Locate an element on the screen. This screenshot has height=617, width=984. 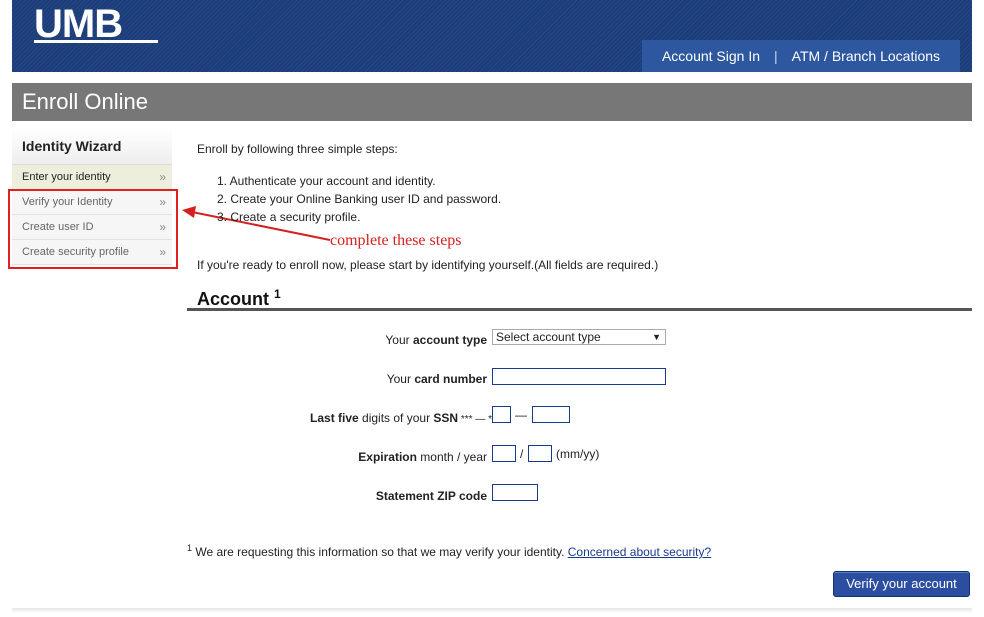
sidebar-item-enter-identity: Enter your identity » is located at coordinates (92, 177).